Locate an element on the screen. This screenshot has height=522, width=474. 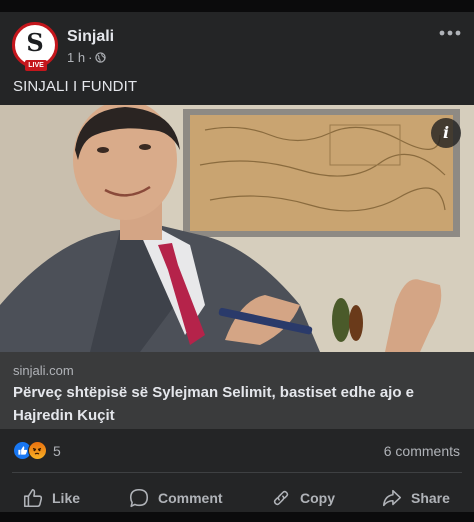
share-label: Share is located at coordinates (430, 498).